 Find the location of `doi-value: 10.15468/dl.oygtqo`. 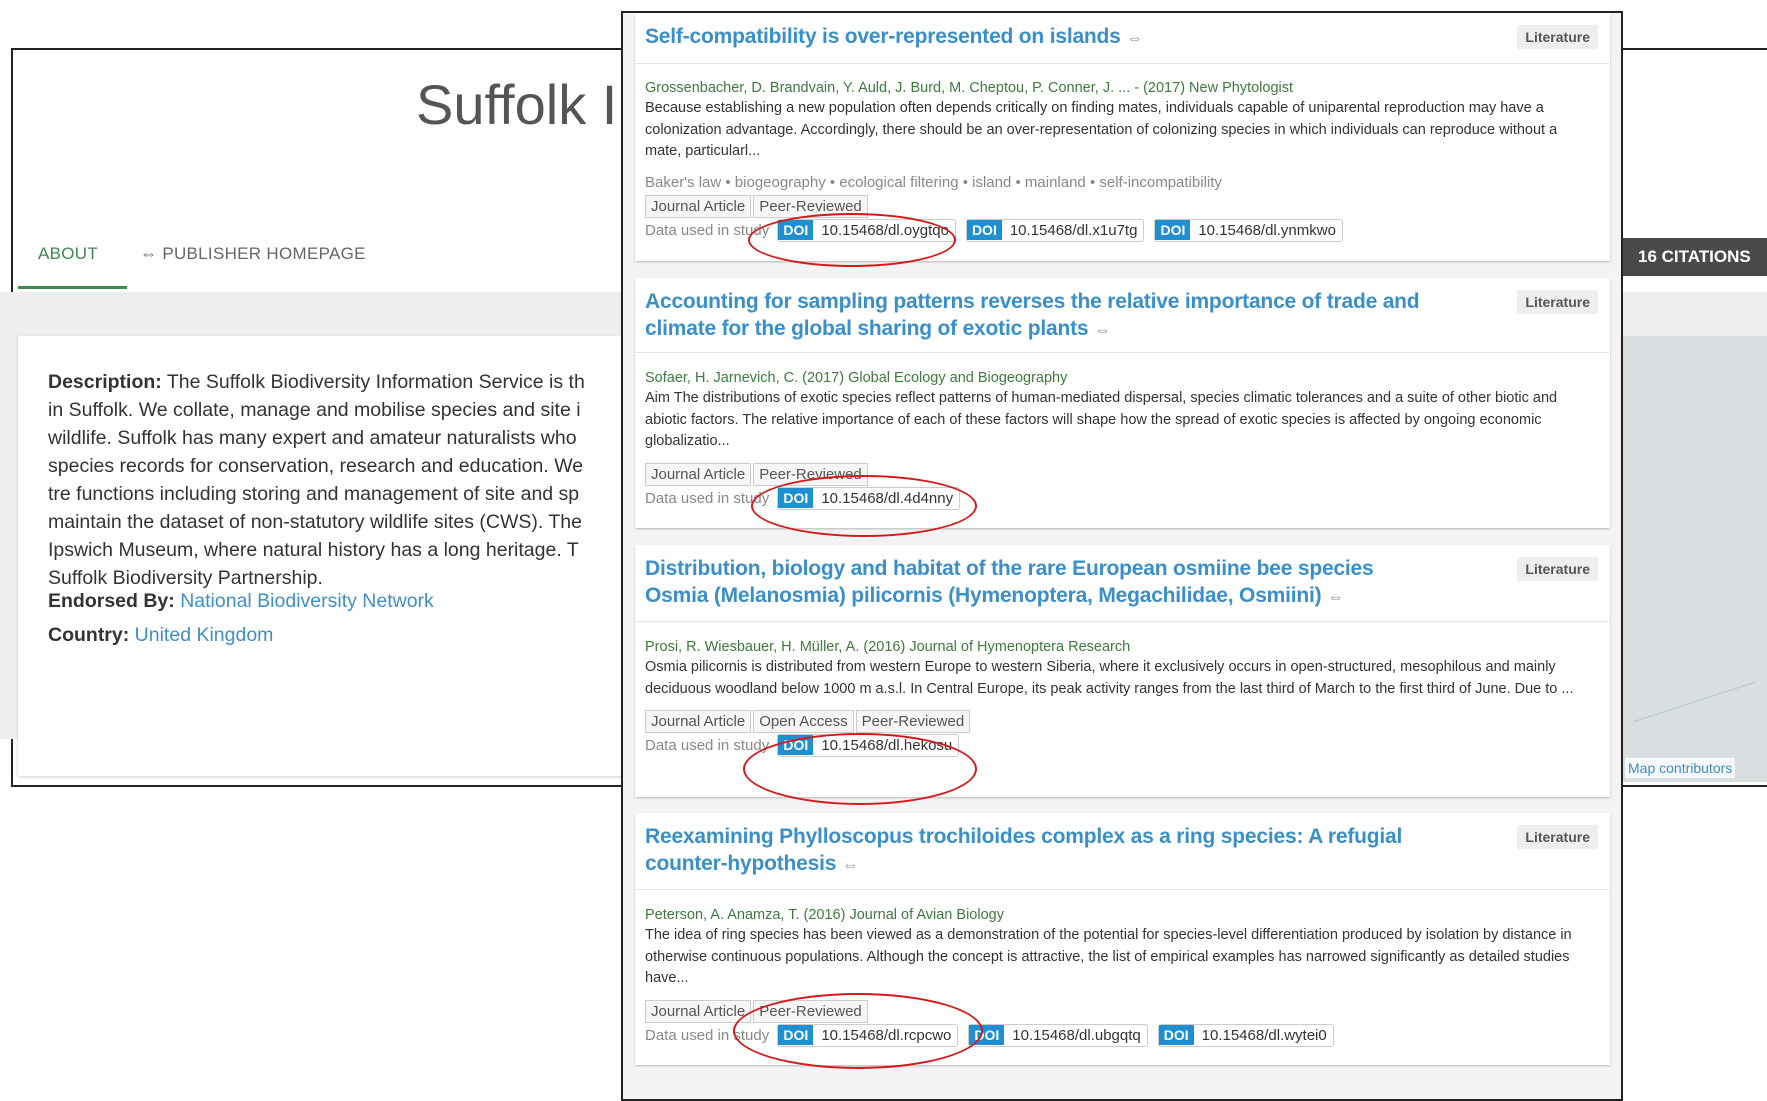

doi-value: 10.15468/dl.oygtqo is located at coordinates (885, 230).